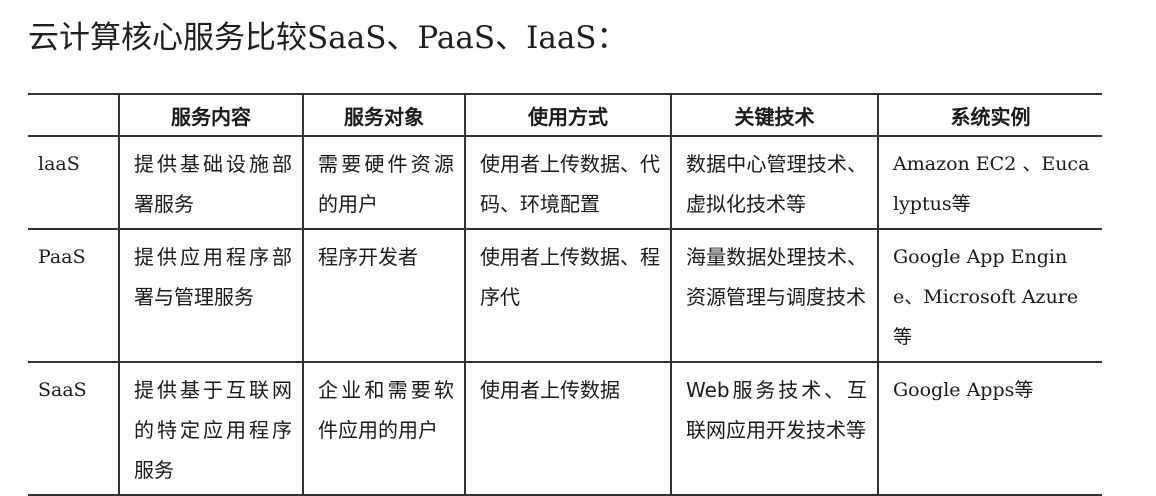 The width and height of the screenshot is (1156, 496). Describe the element at coordinates (62, 390) in the screenshot. I see `cell-model: SaaS` at that location.